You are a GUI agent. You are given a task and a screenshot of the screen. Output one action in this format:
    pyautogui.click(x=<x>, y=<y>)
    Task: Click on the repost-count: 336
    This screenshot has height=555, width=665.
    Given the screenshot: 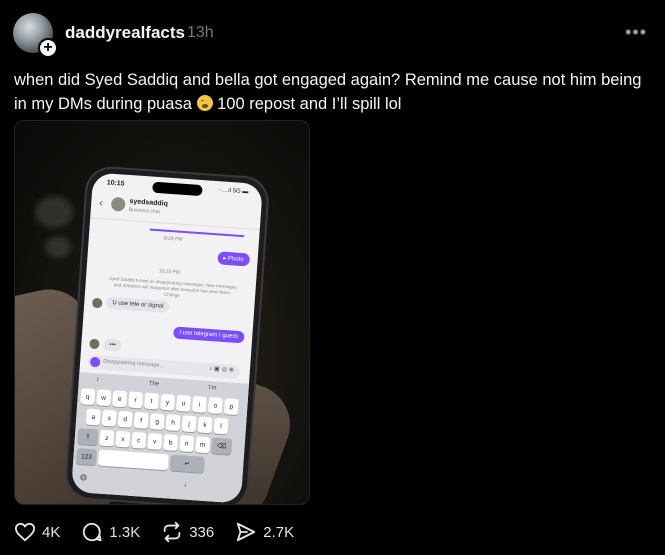 What is the action you would take?
    pyautogui.click(x=202, y=532)
    